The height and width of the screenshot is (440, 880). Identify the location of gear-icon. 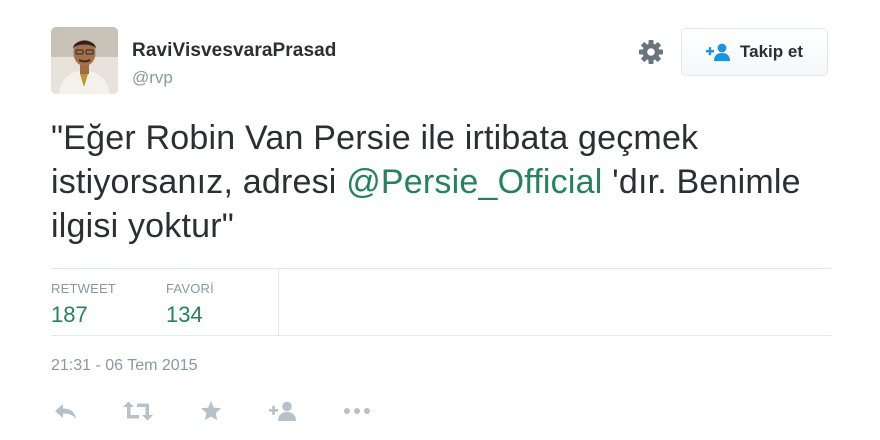
(651, 52).